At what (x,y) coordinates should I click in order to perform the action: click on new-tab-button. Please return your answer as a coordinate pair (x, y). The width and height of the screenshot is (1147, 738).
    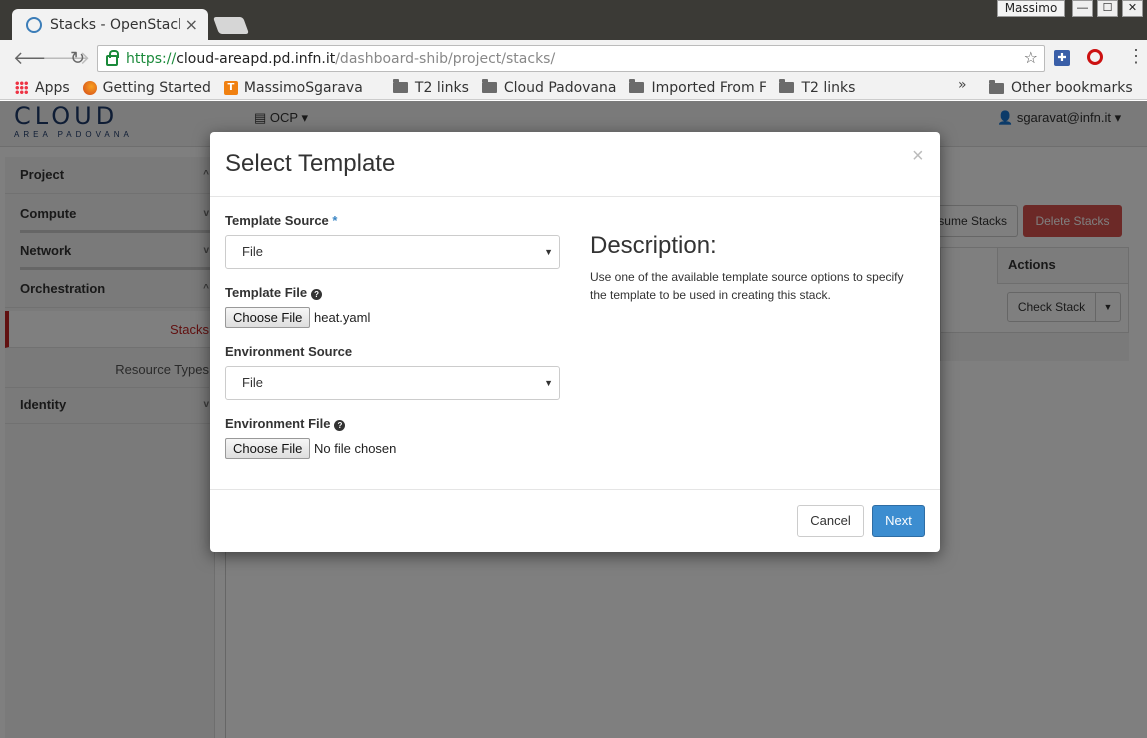
    Looking at the image, I should click on (231, 25).